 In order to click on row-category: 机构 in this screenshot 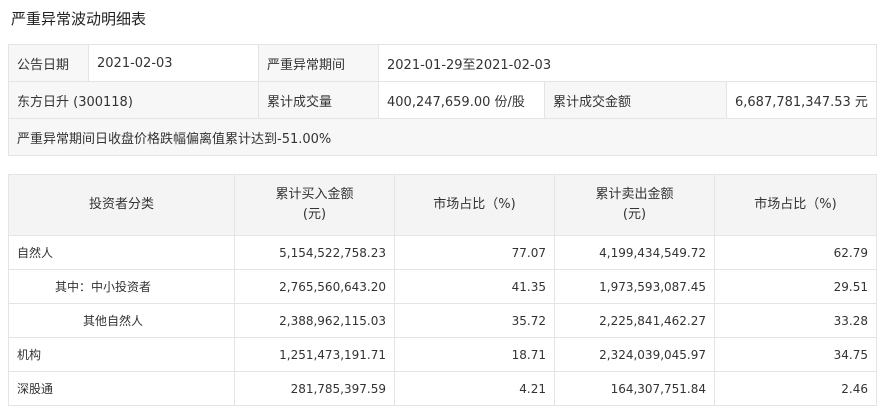, I will do `click(121, 354)`.